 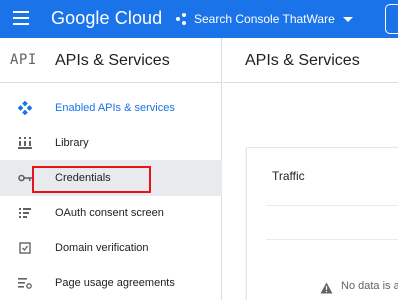 I want to click on sidebar-item-oauth-consent: OAuth consent screen, so click(x=111, y=213).